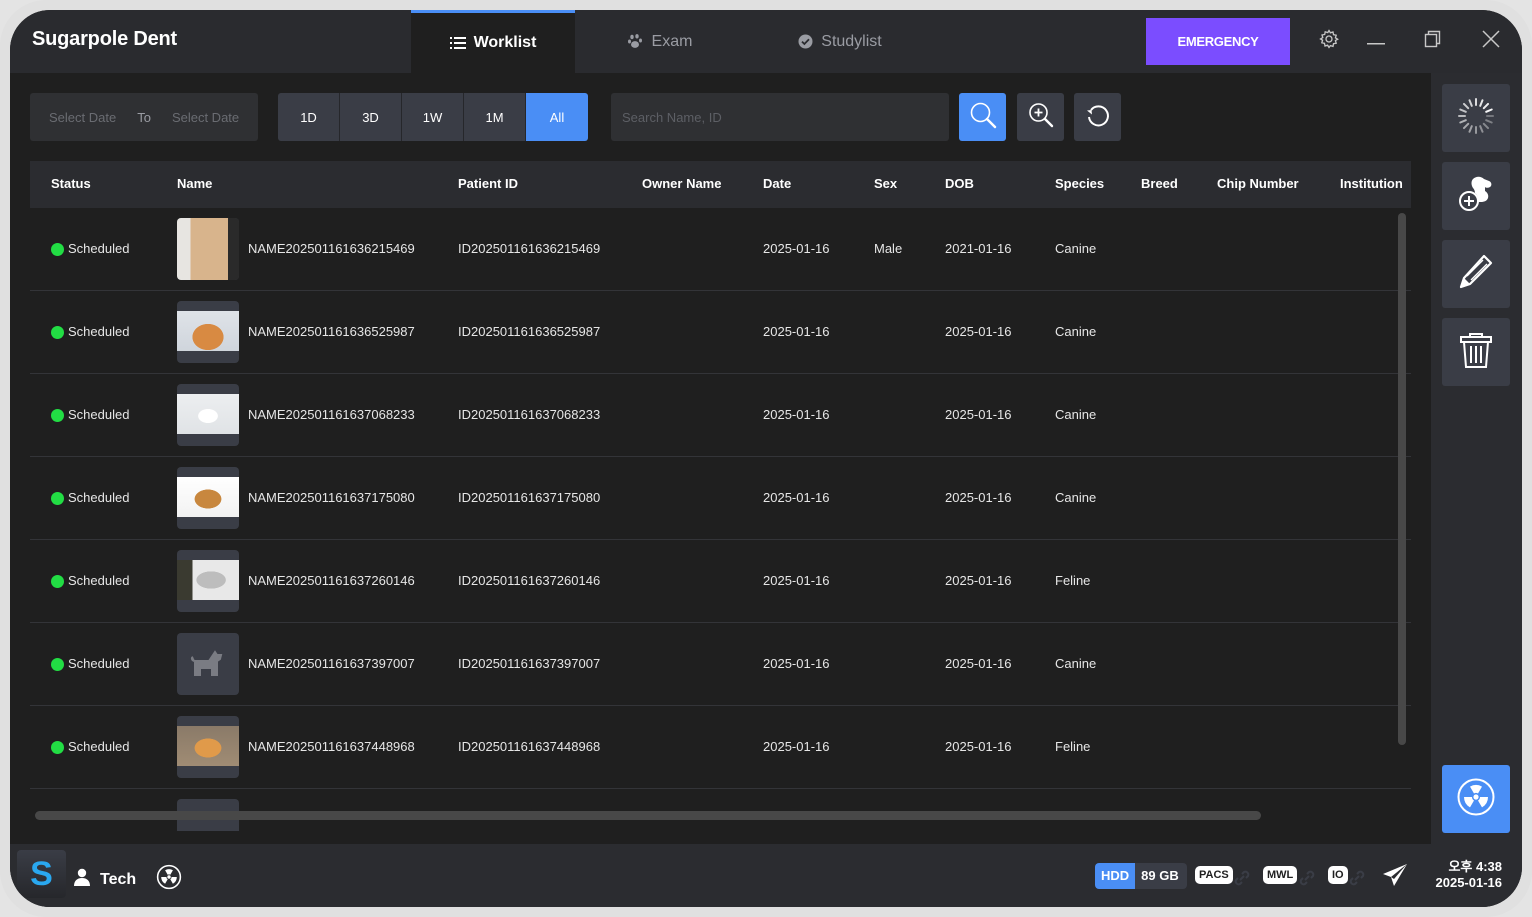 The image size is (1532, 917). I want to click on hdd-label: HDD, so click(1115, 876).